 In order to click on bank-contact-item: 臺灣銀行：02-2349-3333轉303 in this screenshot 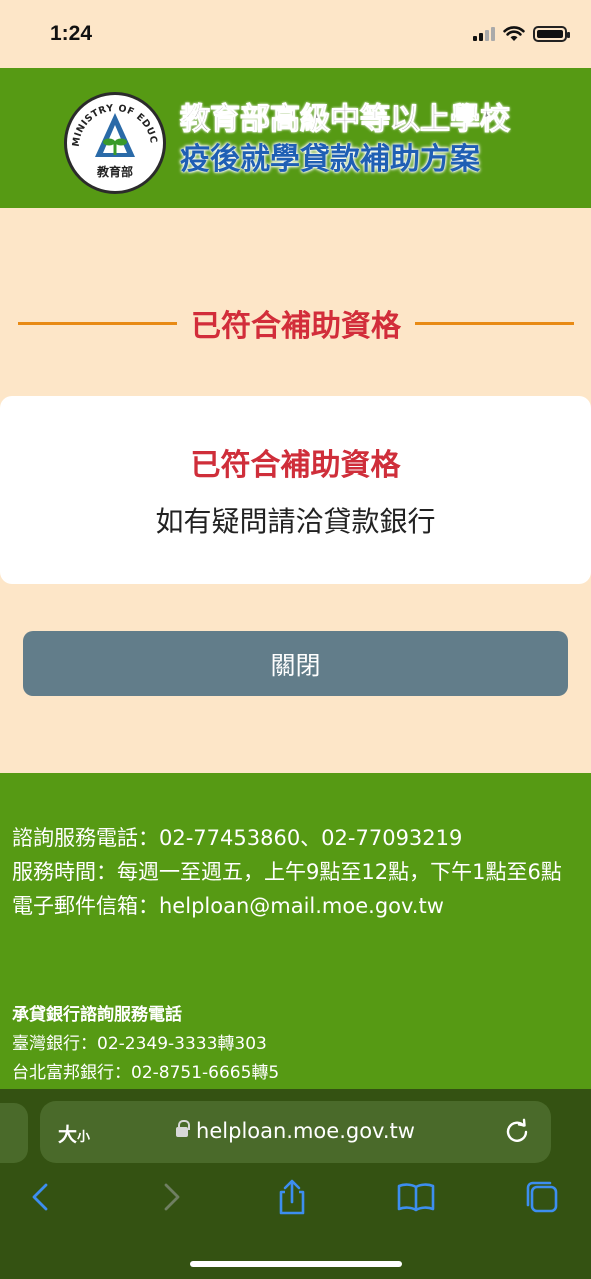, I will do `click(139, 1044)`.